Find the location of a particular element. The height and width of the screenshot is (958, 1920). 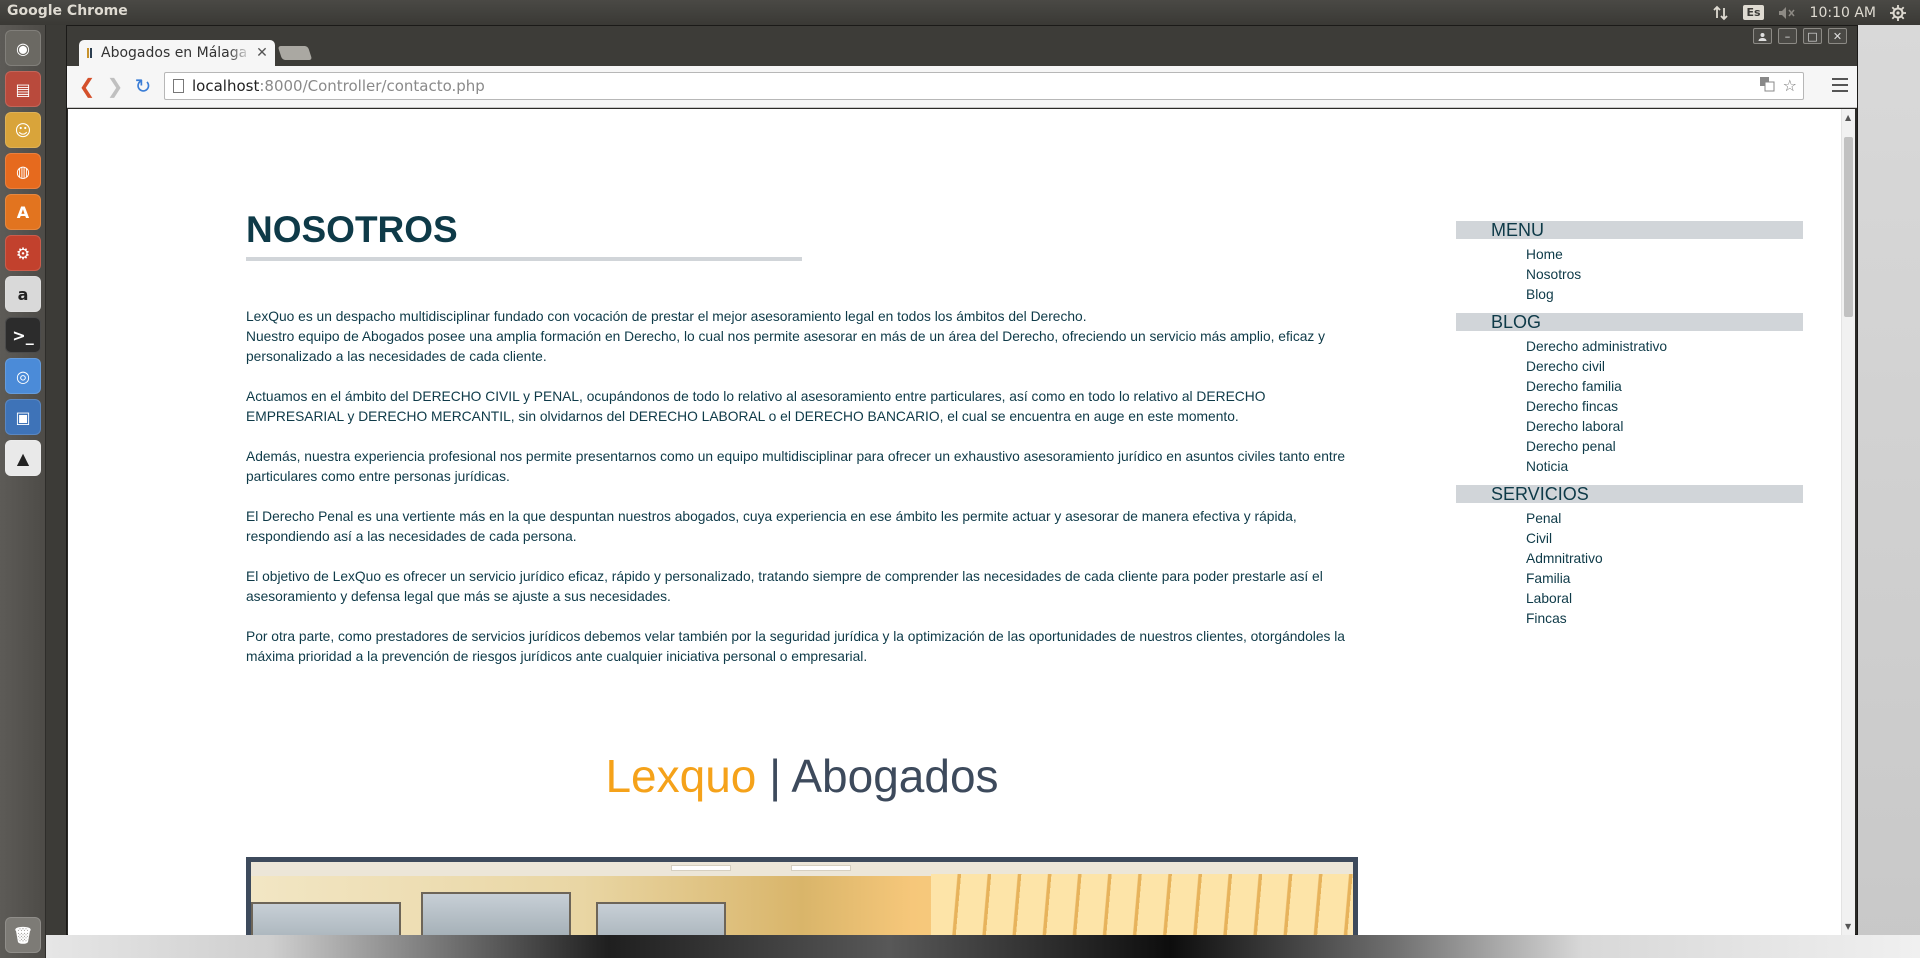

reload-button: ↻ is located at coordinates (143, 86).